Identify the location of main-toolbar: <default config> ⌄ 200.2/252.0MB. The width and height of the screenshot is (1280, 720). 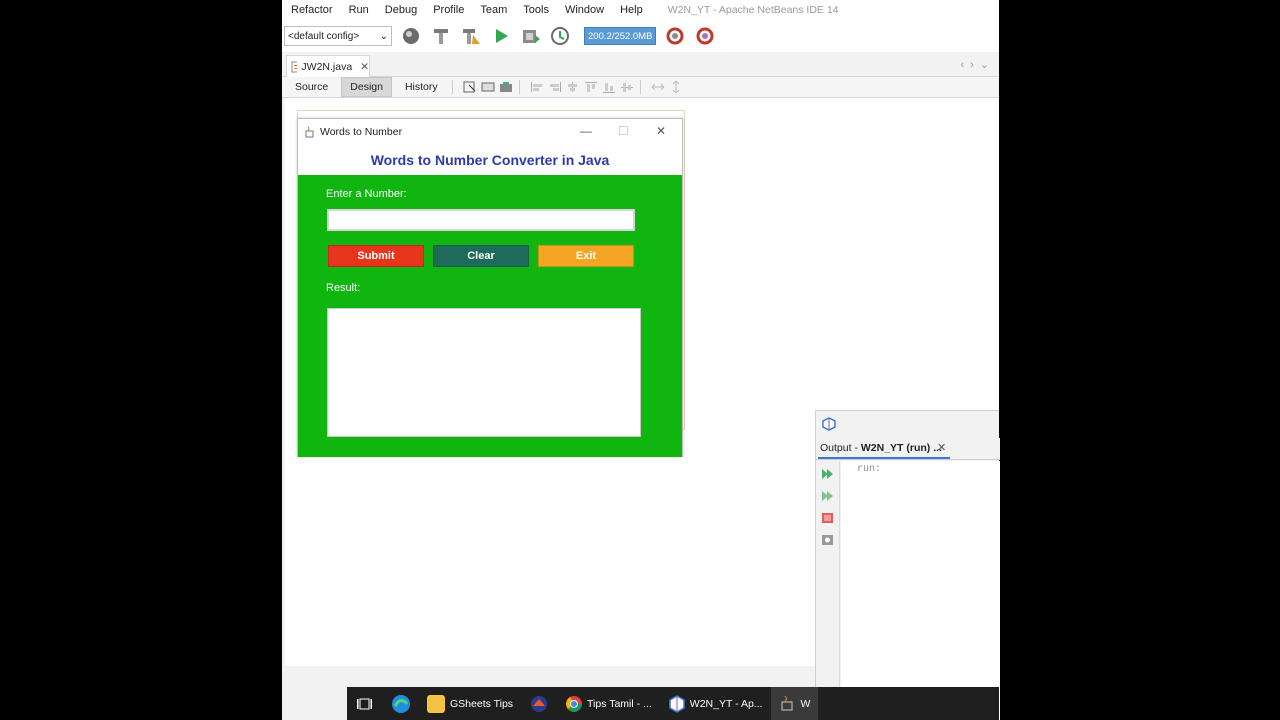
(640, 36).